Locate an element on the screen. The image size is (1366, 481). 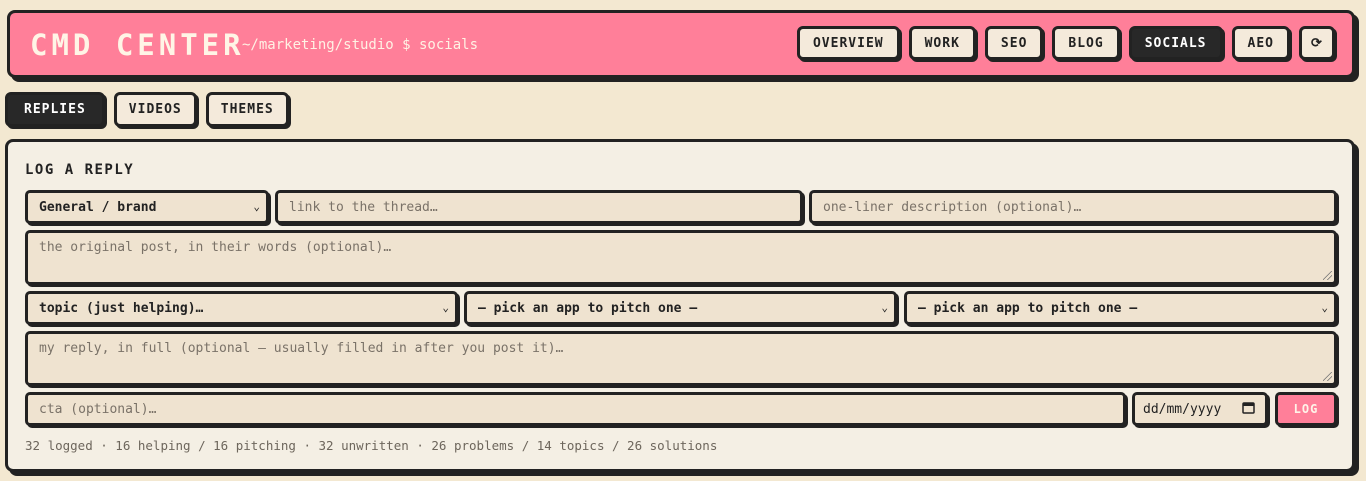
date-input: dd/mm/yyyy is located at coordinates (1200, 409).